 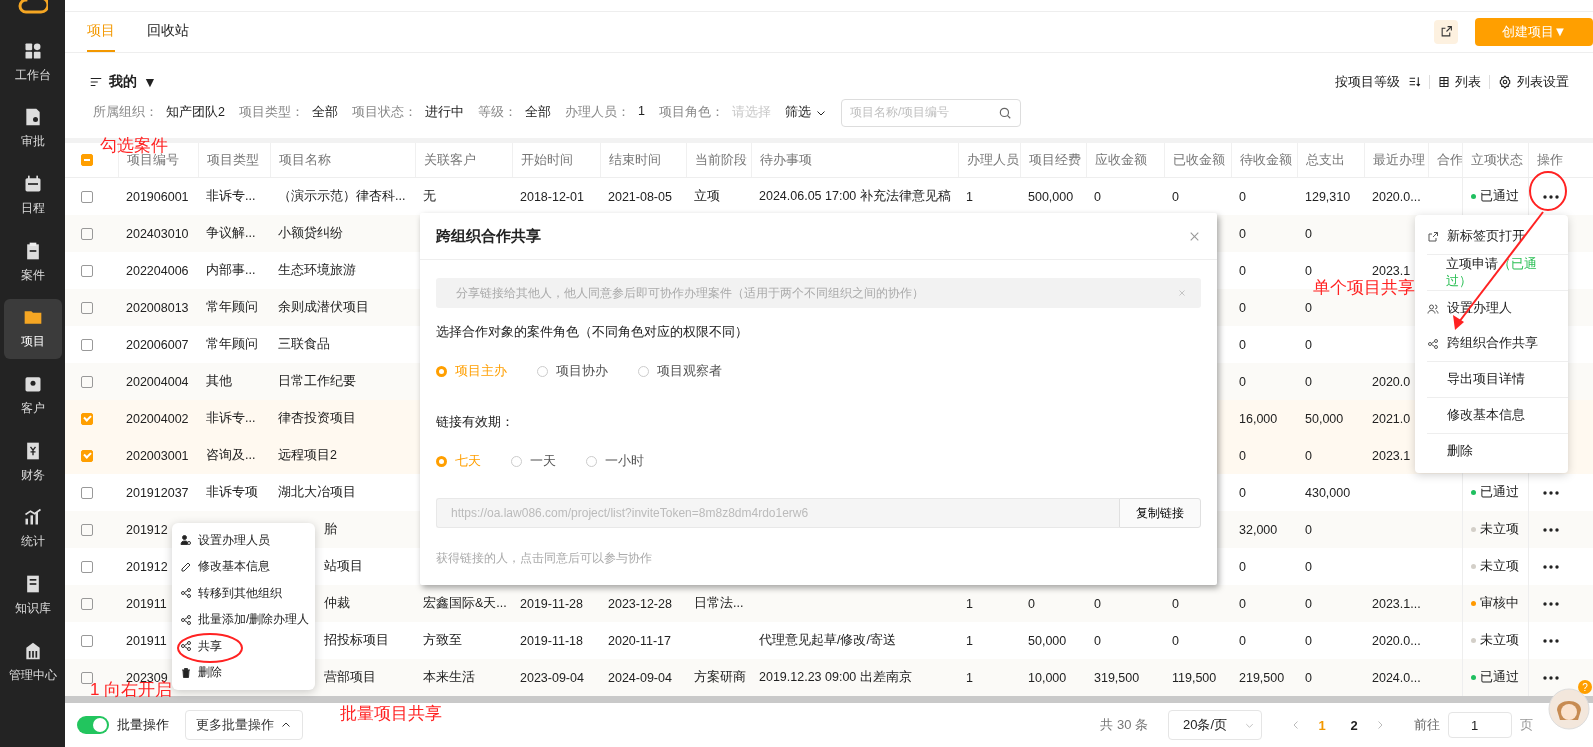 I want to click on more-batch-button: 更多批量操作, so click(x=244, y=725).